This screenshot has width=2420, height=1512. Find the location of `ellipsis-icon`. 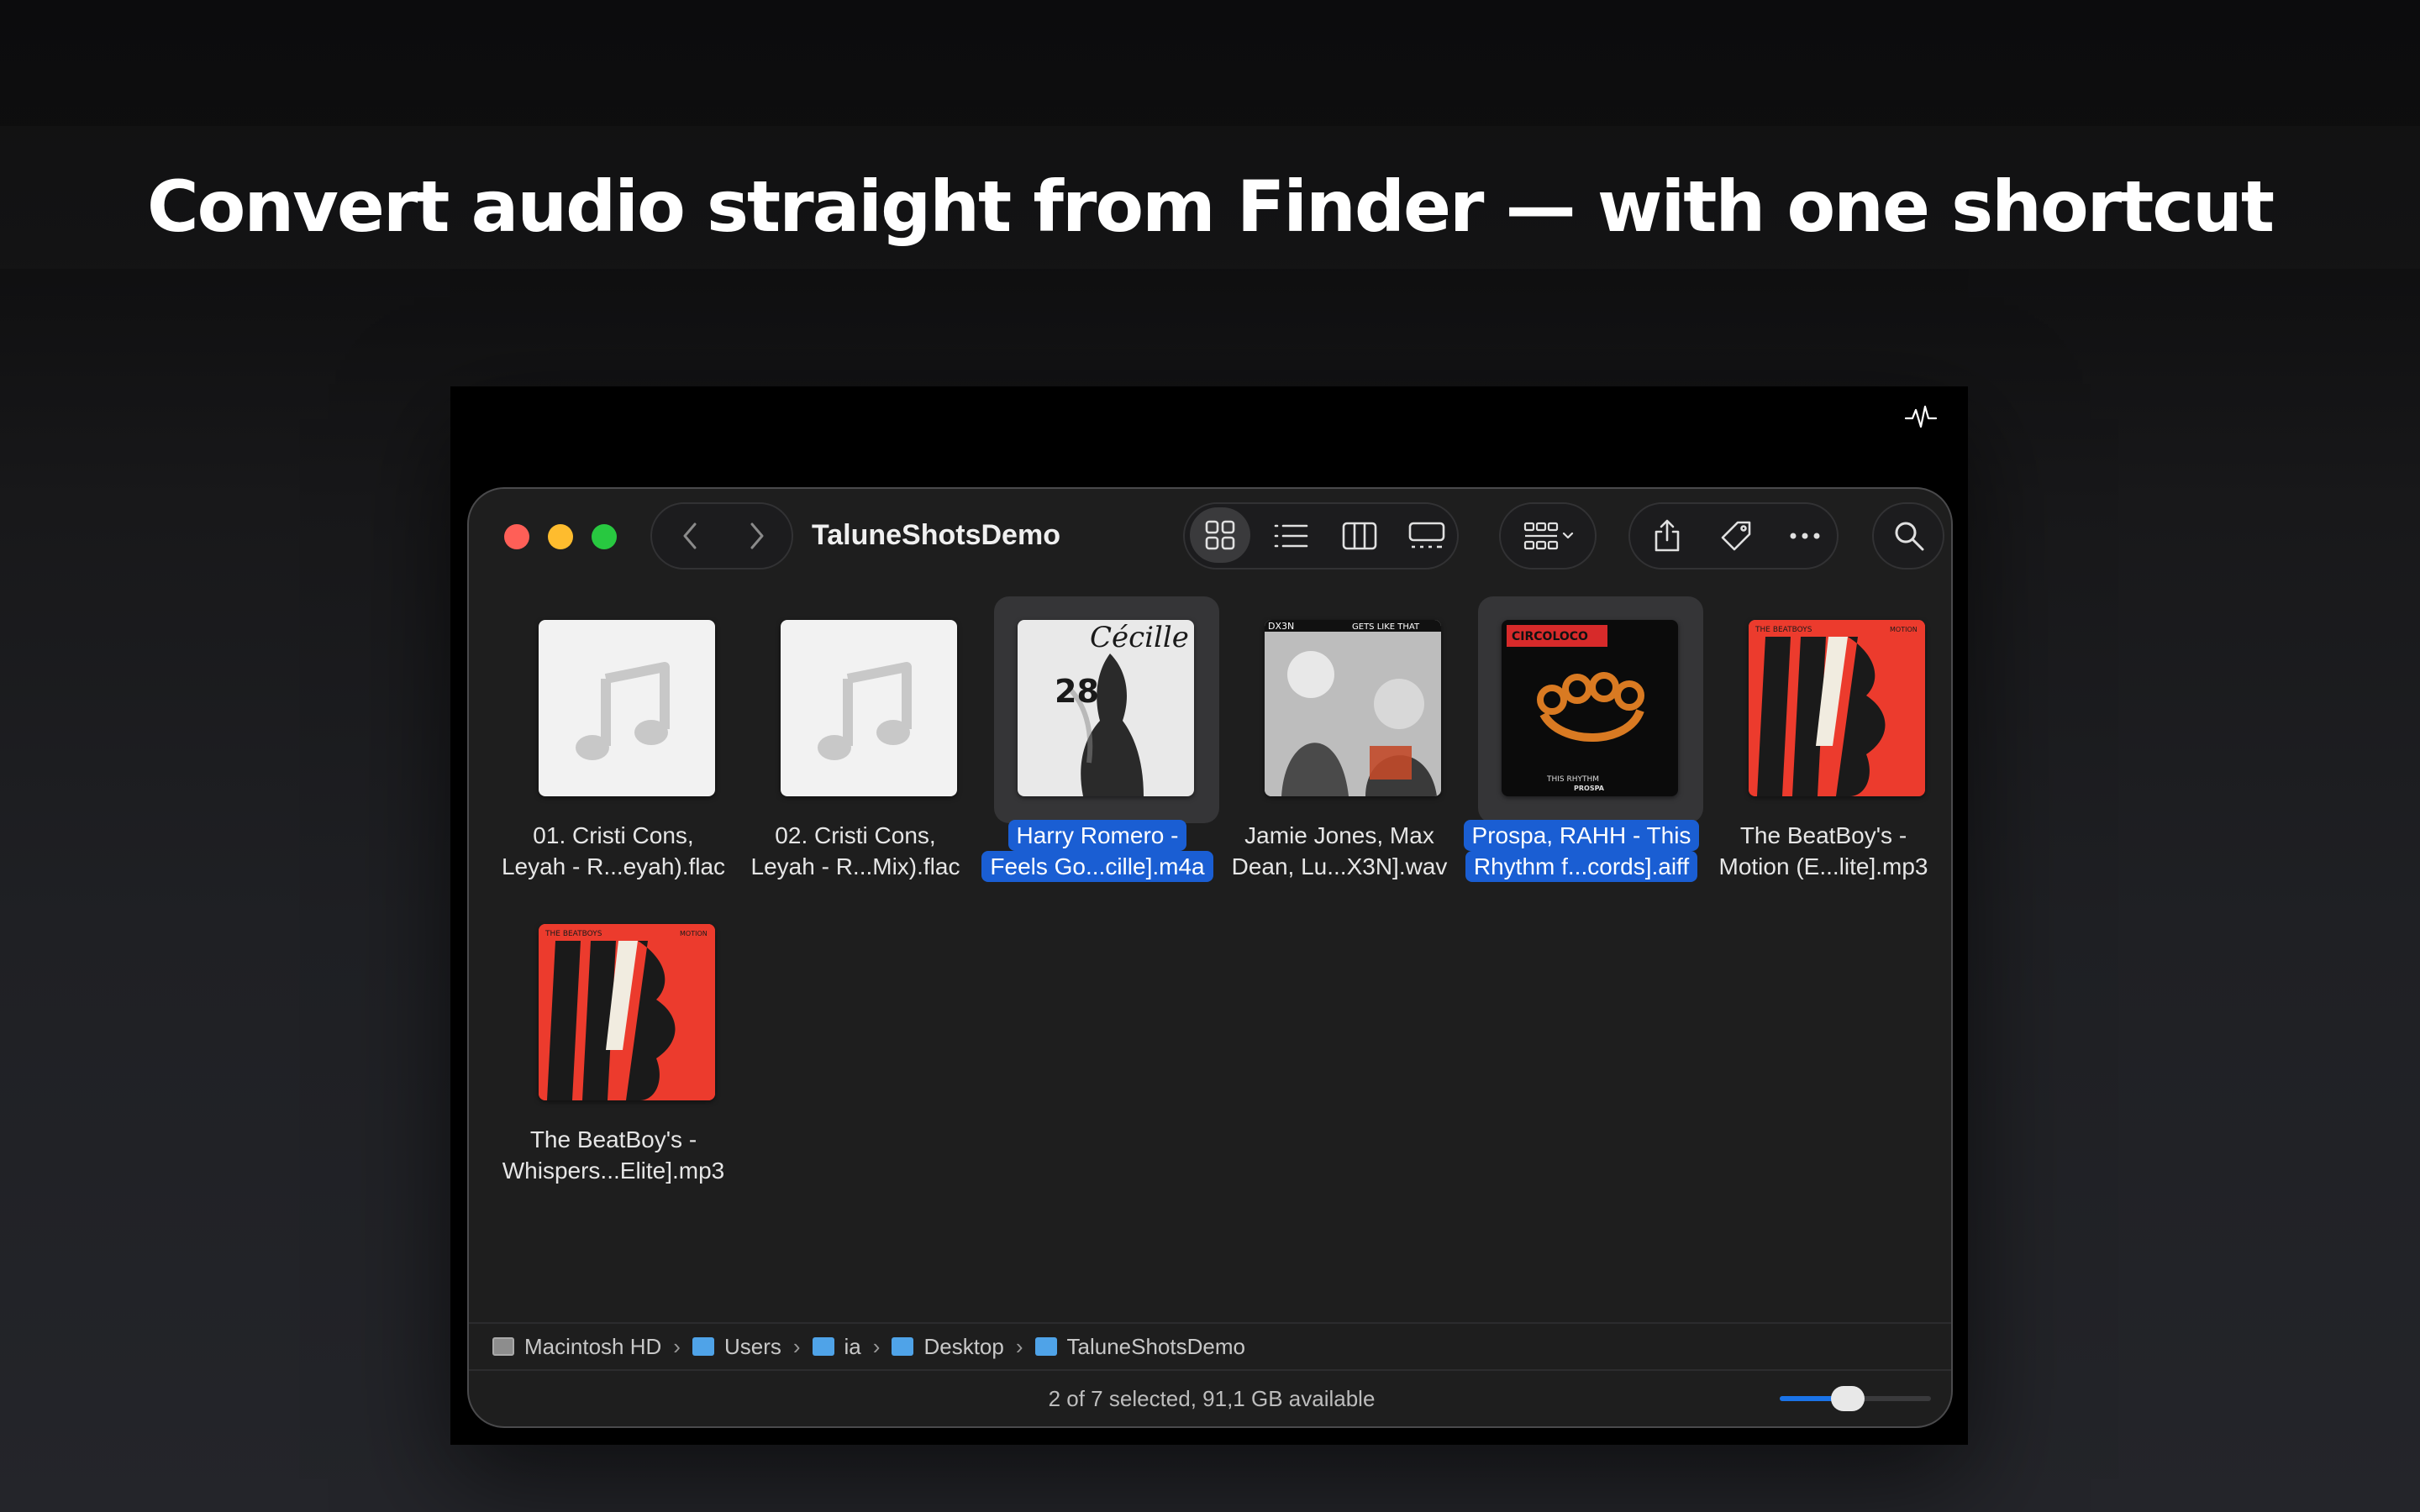

ellipsis-icon is located at coordinates (1805, 536).